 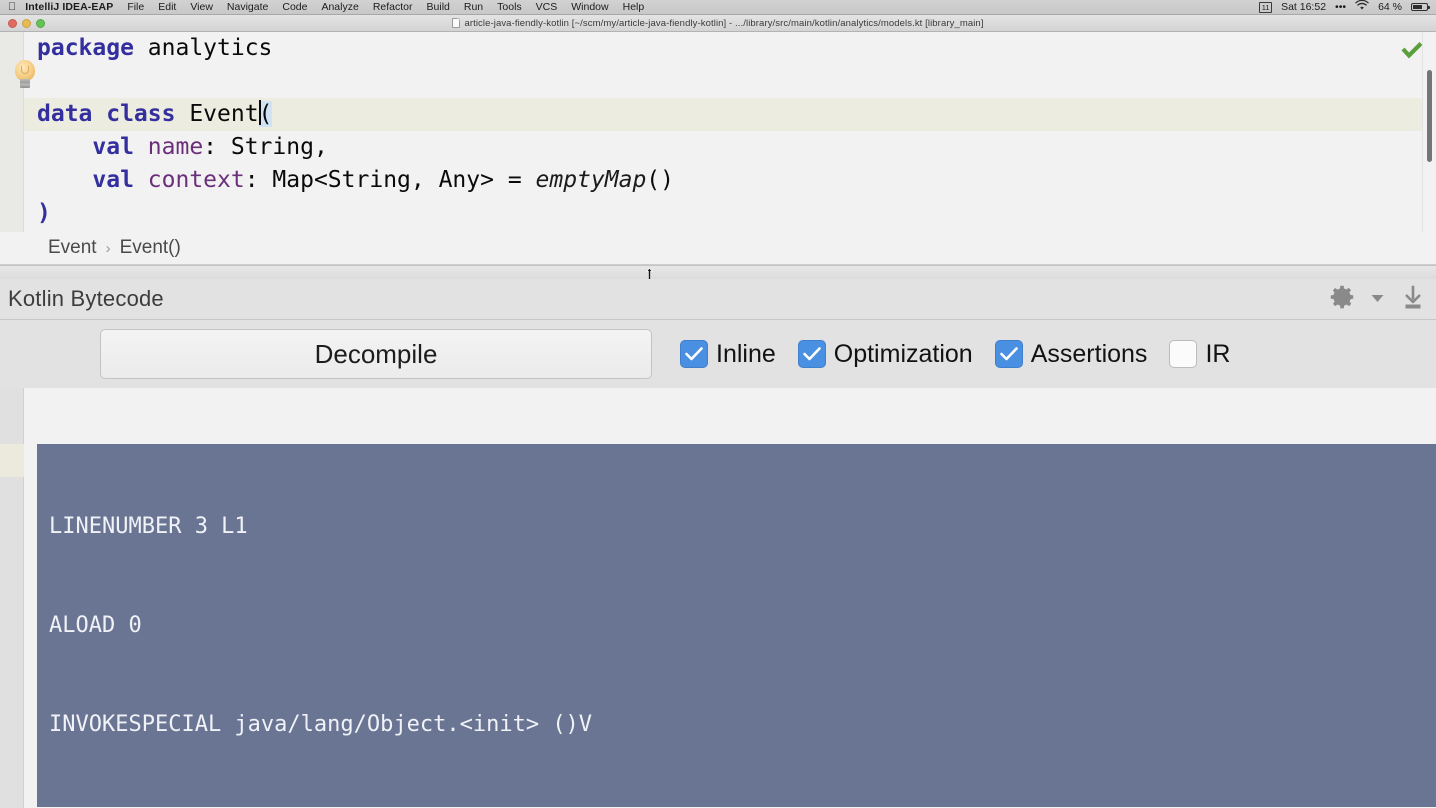 What do you see at coordinates (390, 180) in the screenshot?
I see `type-map: : Map<String, Any> =` at bounding box center [390, 180].